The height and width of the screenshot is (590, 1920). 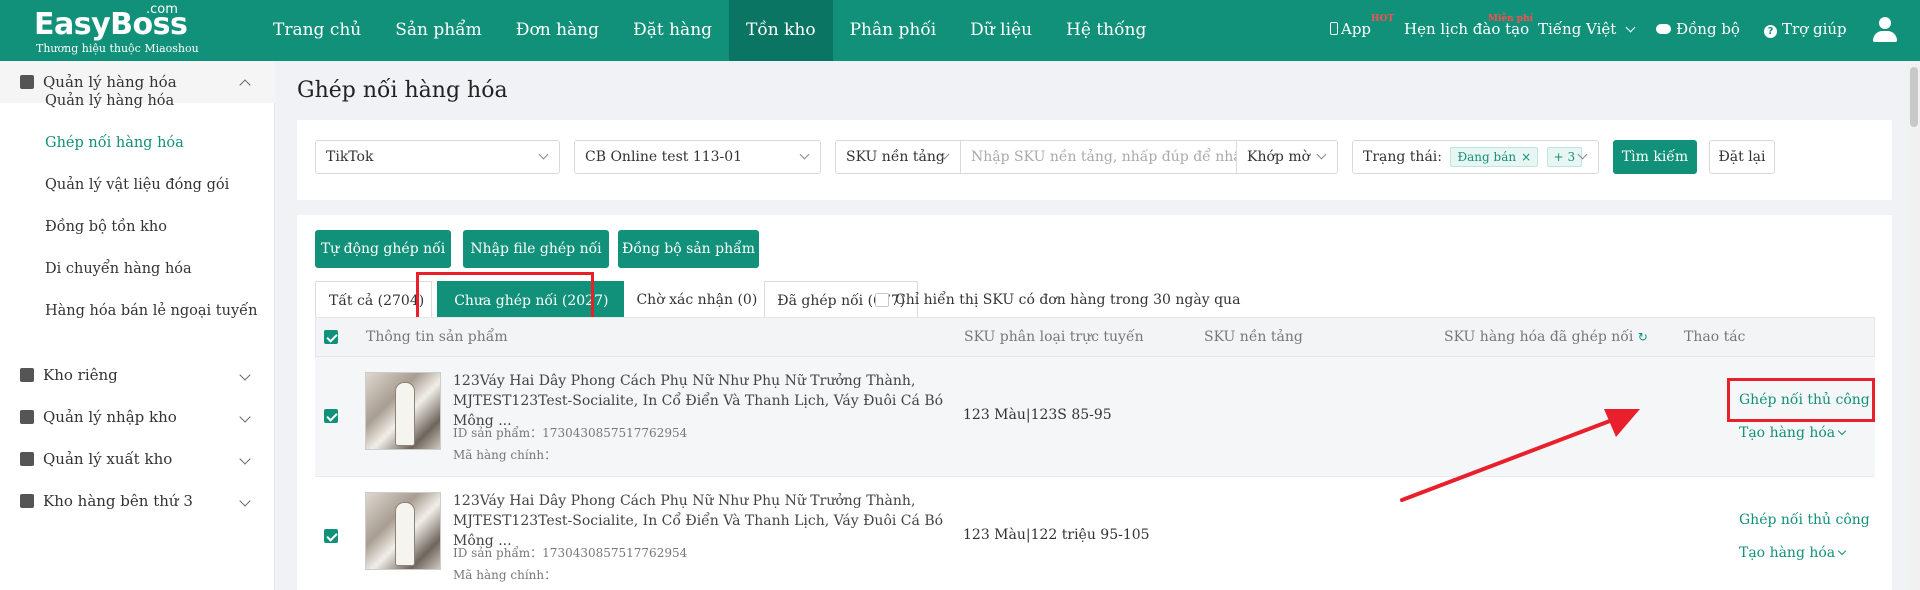 What do you see at coordinates (893, 30) in the screenshot?
I see `nav-distribution: Phân phối` at bounding box center [893, 30].